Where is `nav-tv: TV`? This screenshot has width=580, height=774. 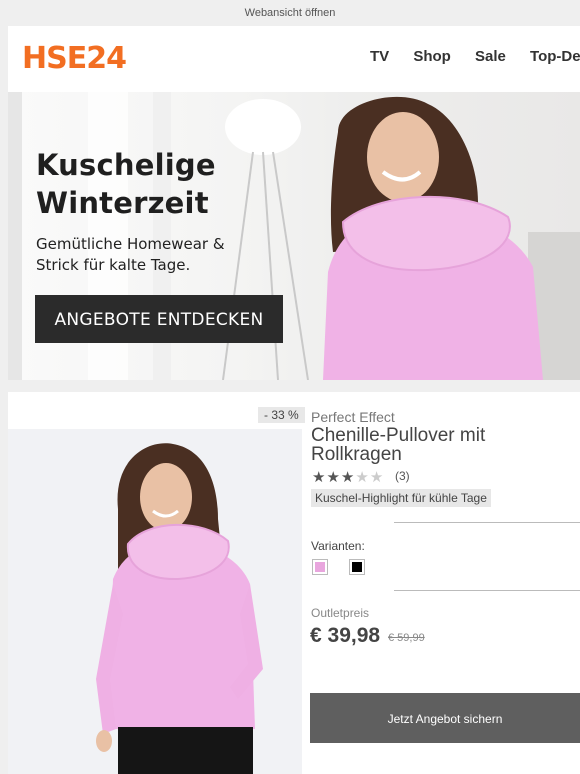
nav-tv: TV is located at coordinates (379, 56).